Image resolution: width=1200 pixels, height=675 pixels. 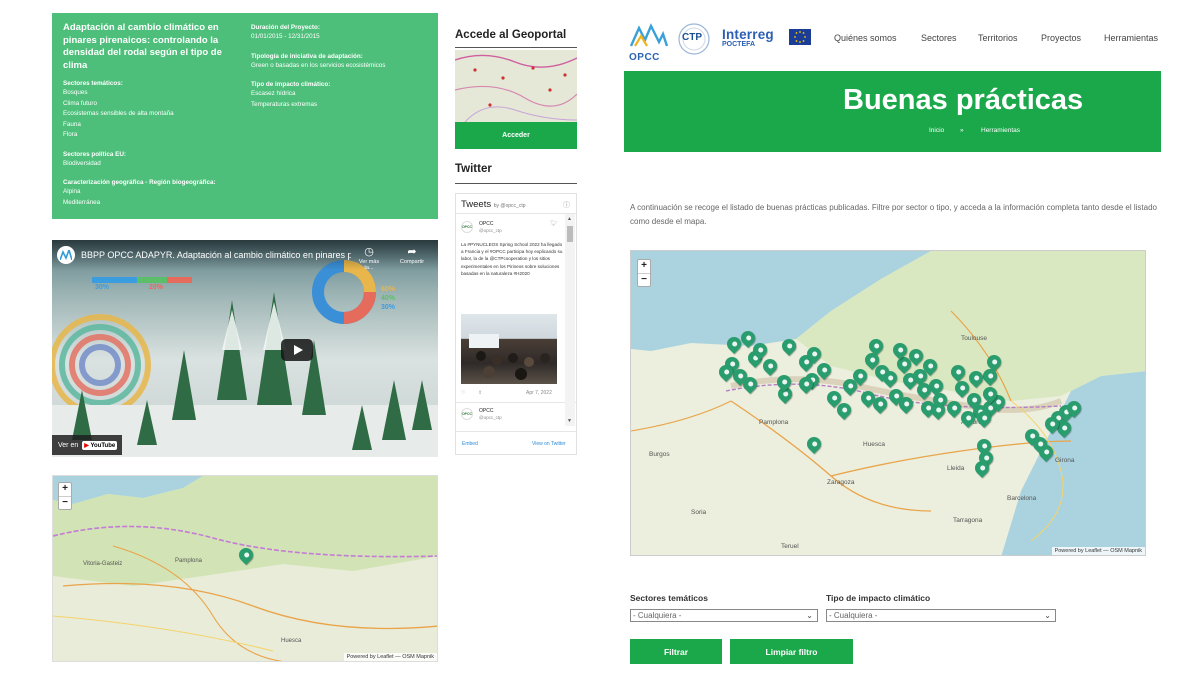 What do you see at coordinates (865, 38) in the screenshot?
I see `nav-item-quienes-somos: Quiénes somos` at bounding box center [865, 38].